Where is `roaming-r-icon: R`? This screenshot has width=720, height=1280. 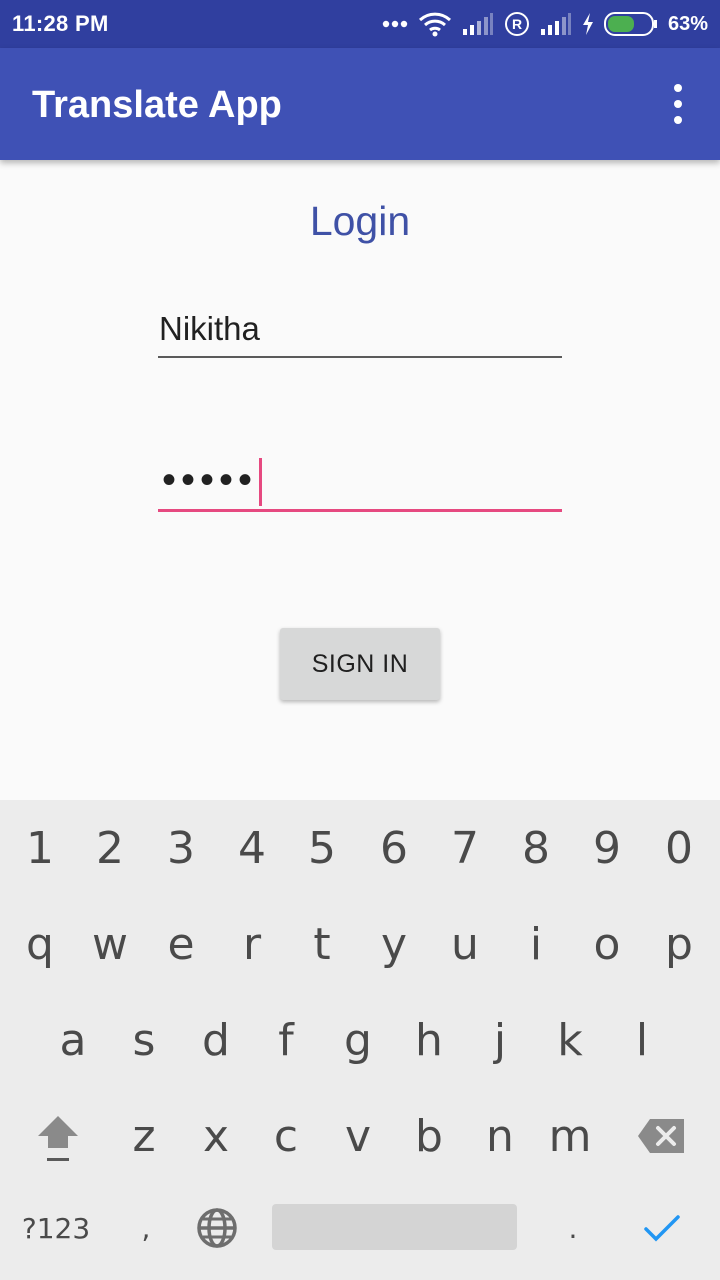
roaming-r-icon: R is located at coordinates (516, 24).